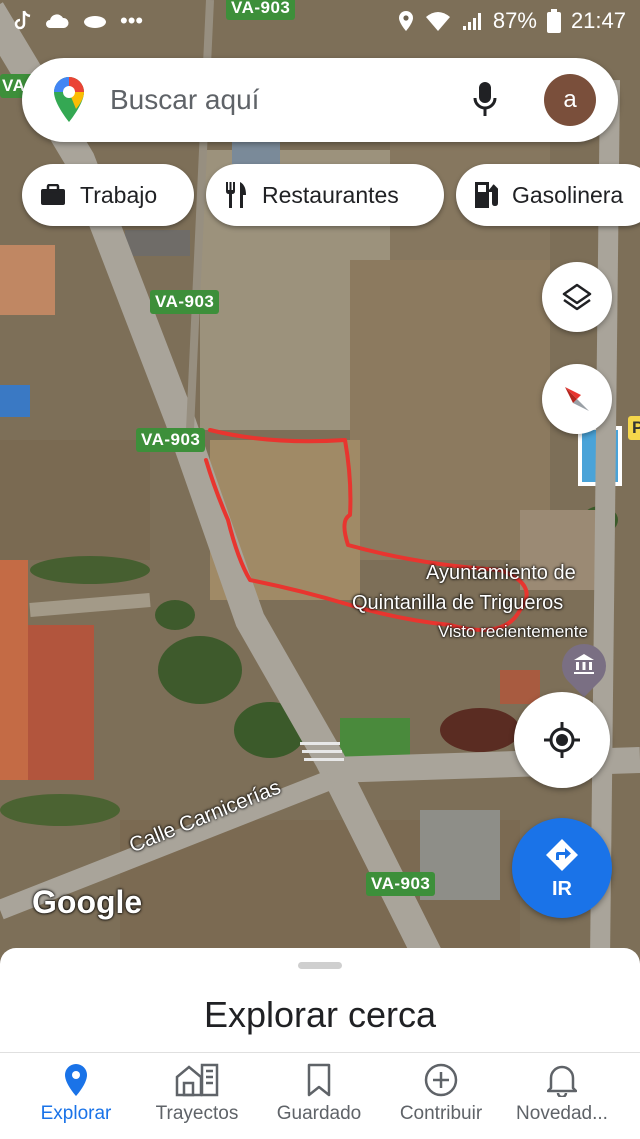 This screenshot has height=1139, width=640. What do you see at coordinates (584, 664) in the screenshot?
I see `city-hall-icon` at bounding box center [584, 664].